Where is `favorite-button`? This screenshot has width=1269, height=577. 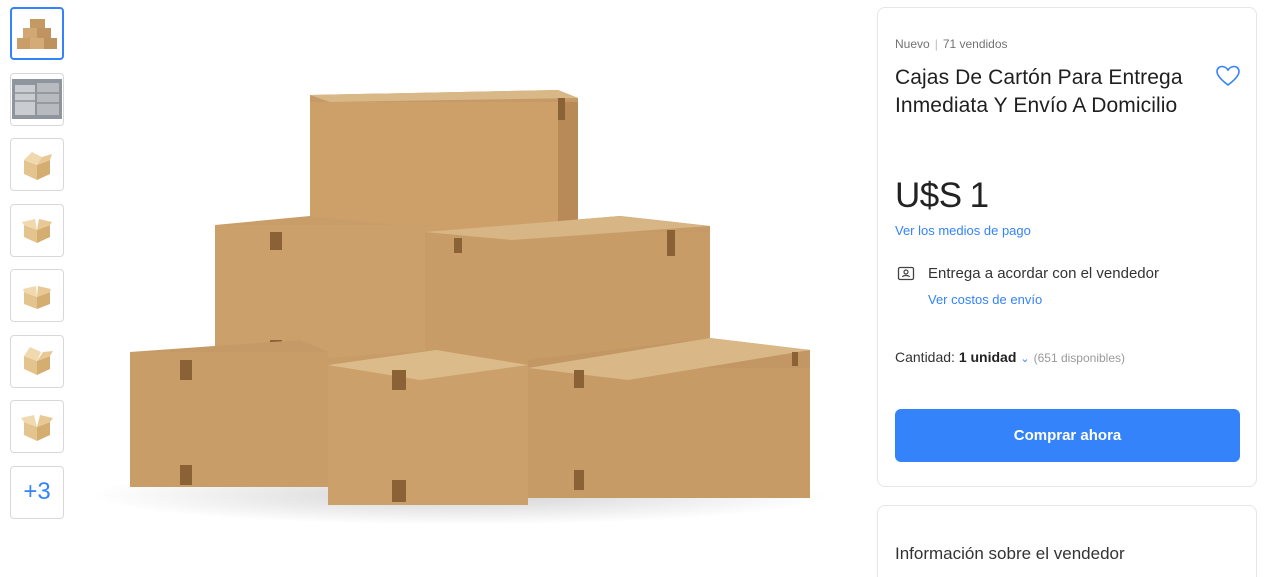 favorite-button is located at coordinates (1228, 76).